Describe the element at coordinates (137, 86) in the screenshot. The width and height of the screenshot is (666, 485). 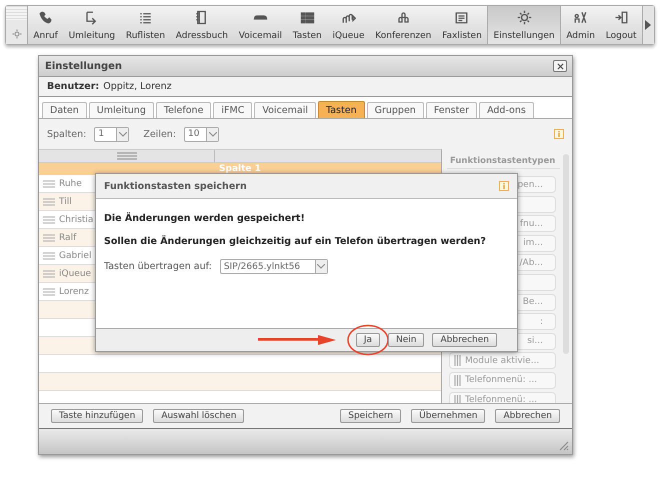
I see `user-name: Oppitz, Lorenz` at that location.